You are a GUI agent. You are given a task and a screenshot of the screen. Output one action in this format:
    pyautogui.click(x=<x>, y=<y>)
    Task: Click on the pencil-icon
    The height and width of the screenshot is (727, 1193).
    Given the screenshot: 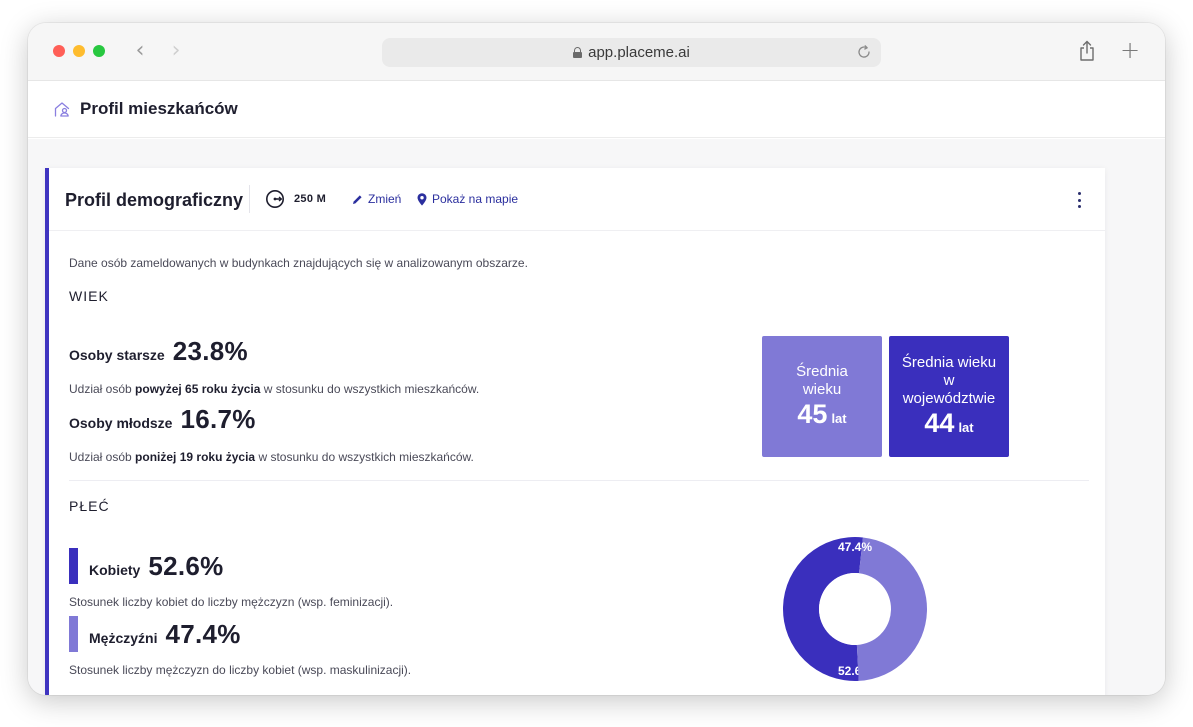 What is the action you would take?
    pyautogui.click(x=357, y=199)
    